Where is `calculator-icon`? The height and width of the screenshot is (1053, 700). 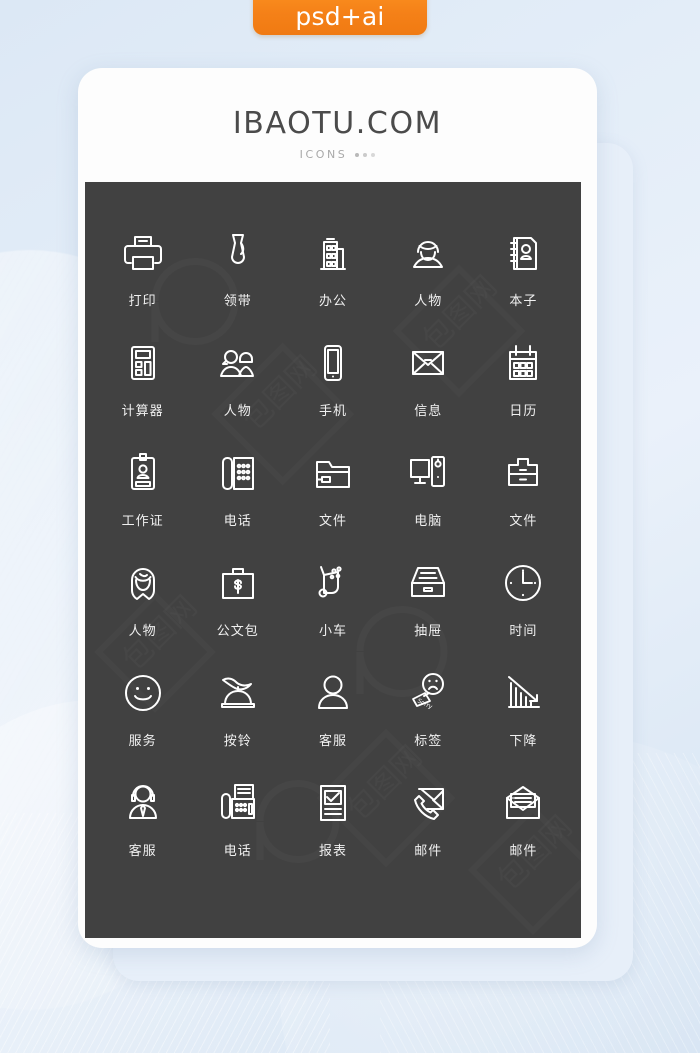
calculator-icon is located at coordinates (143, 363).